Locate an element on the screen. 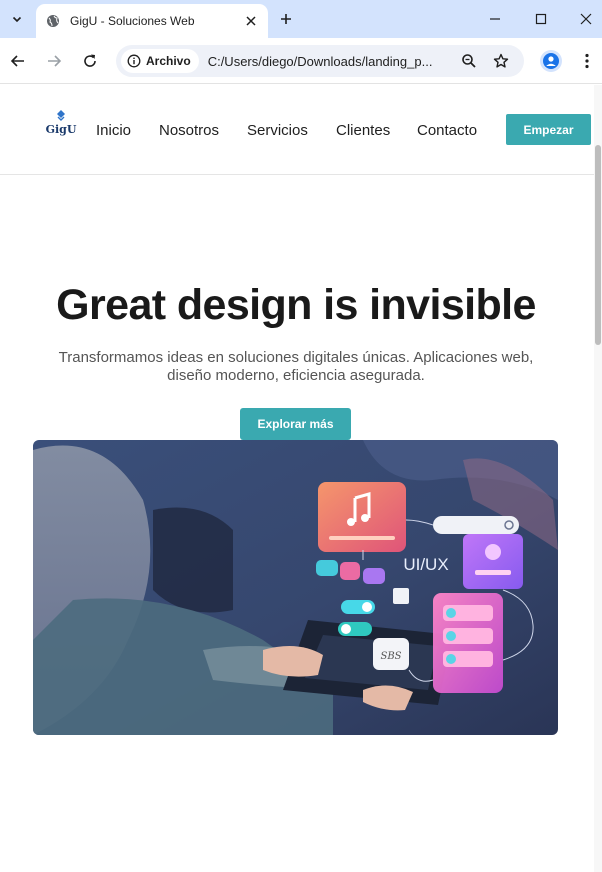 The width and height of the screenshot is (602, 872). browser-menu-button is located at coordinates (587, 61).